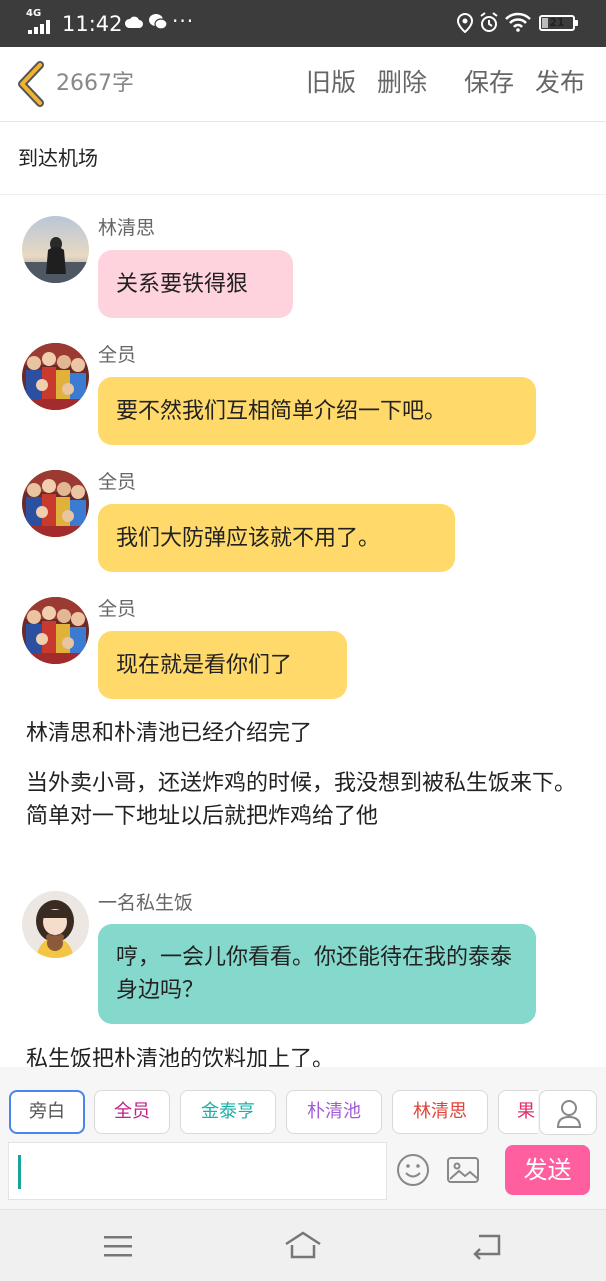 This screenshot has width=606, height=1281. I want to click on message-text: 现在就是看你们了, so click(204, 665).